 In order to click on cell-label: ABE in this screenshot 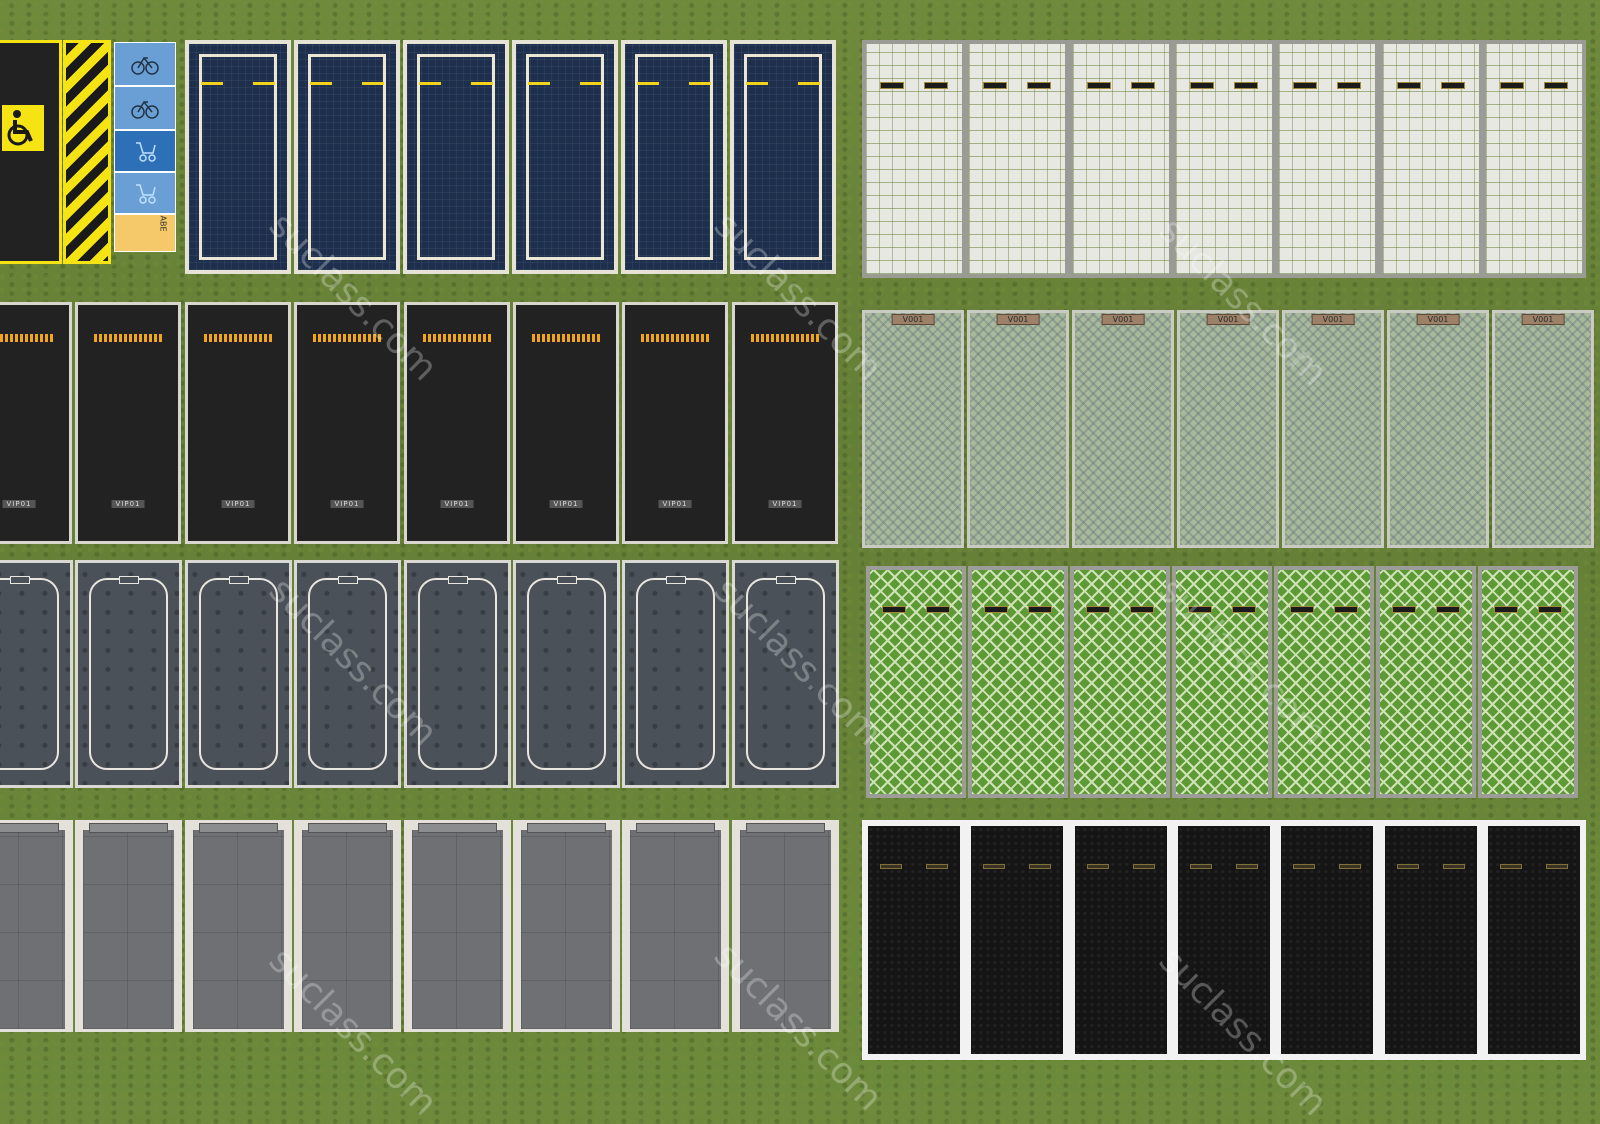, I will do `click(163, 223)`.